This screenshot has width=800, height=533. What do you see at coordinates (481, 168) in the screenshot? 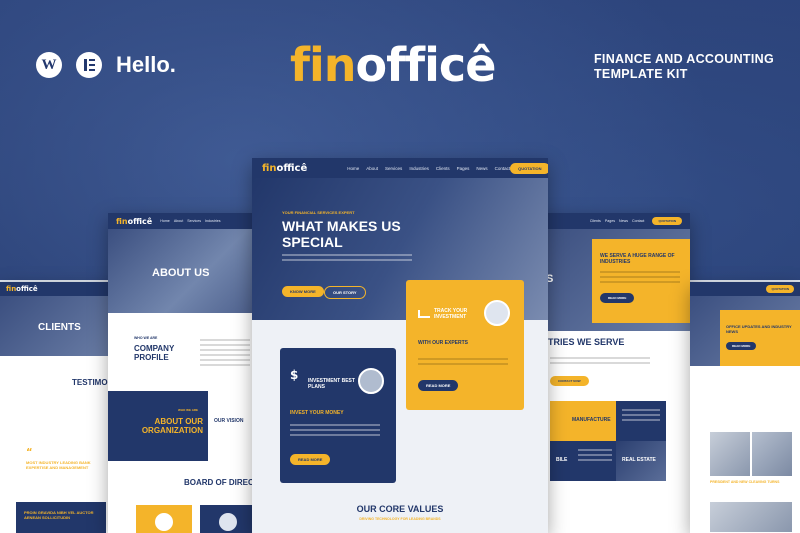
I see `nav-news: News` at bounding box center [481, 168].